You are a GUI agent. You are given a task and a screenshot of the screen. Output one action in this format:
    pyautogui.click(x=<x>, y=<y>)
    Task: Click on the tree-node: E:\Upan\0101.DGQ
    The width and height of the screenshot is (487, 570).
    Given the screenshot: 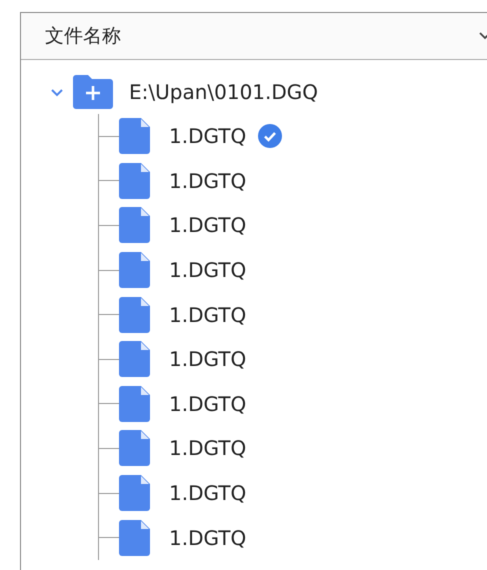 What is the action you would take?
    pyautogui.click(x=254, y=92)
    